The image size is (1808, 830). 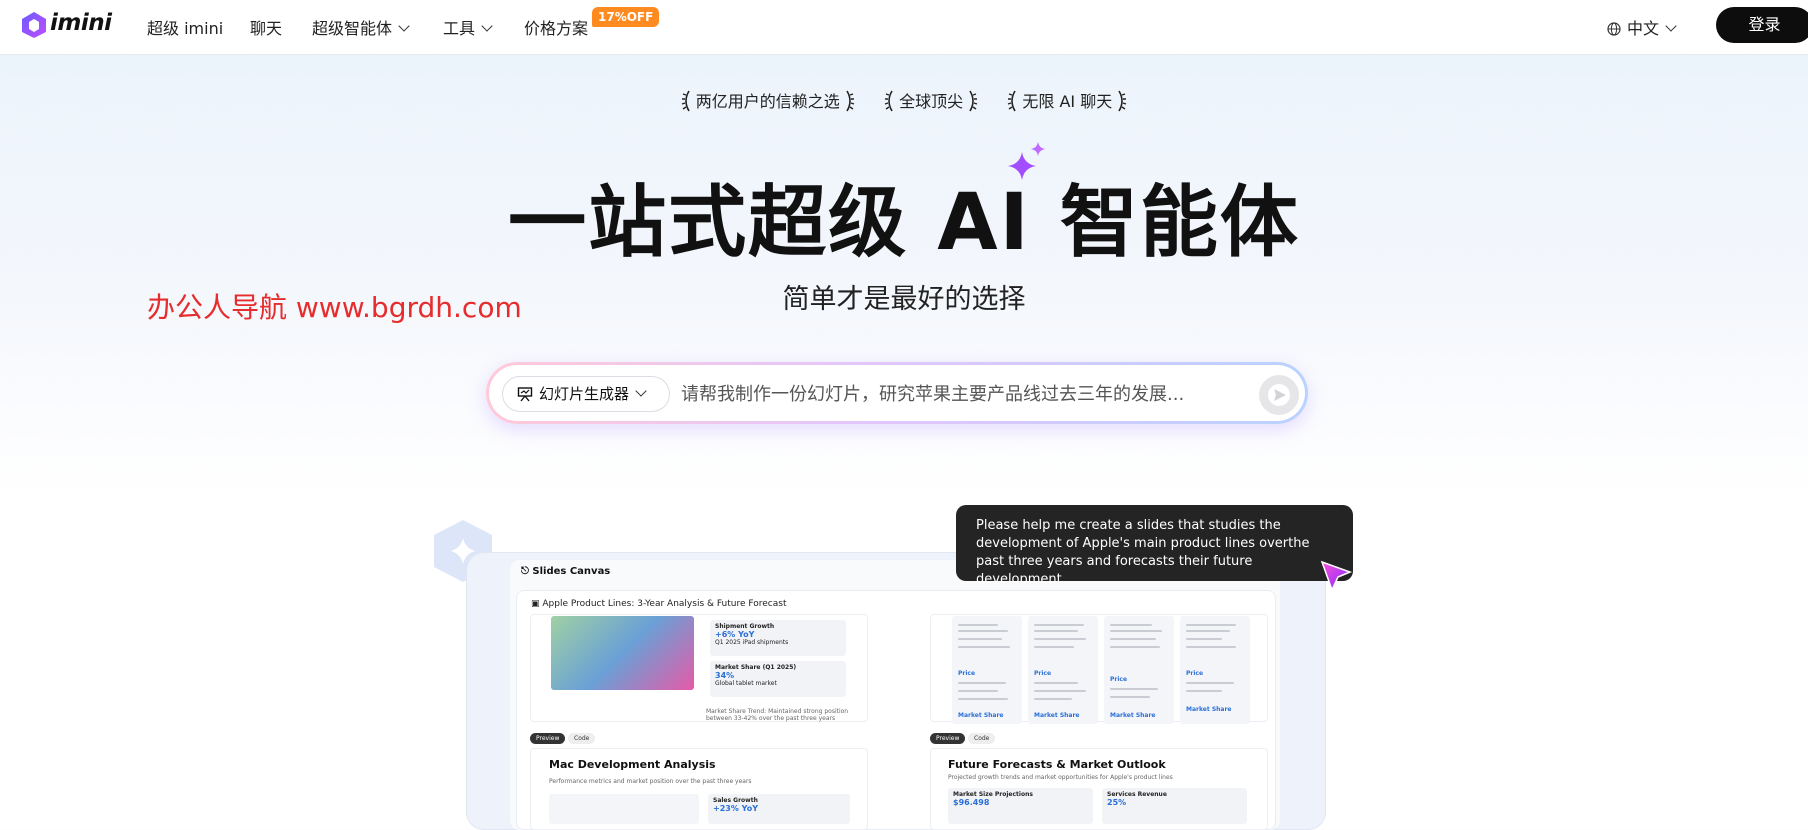 I want to click on stat-value: $96.498, so click(x=971, y=802).